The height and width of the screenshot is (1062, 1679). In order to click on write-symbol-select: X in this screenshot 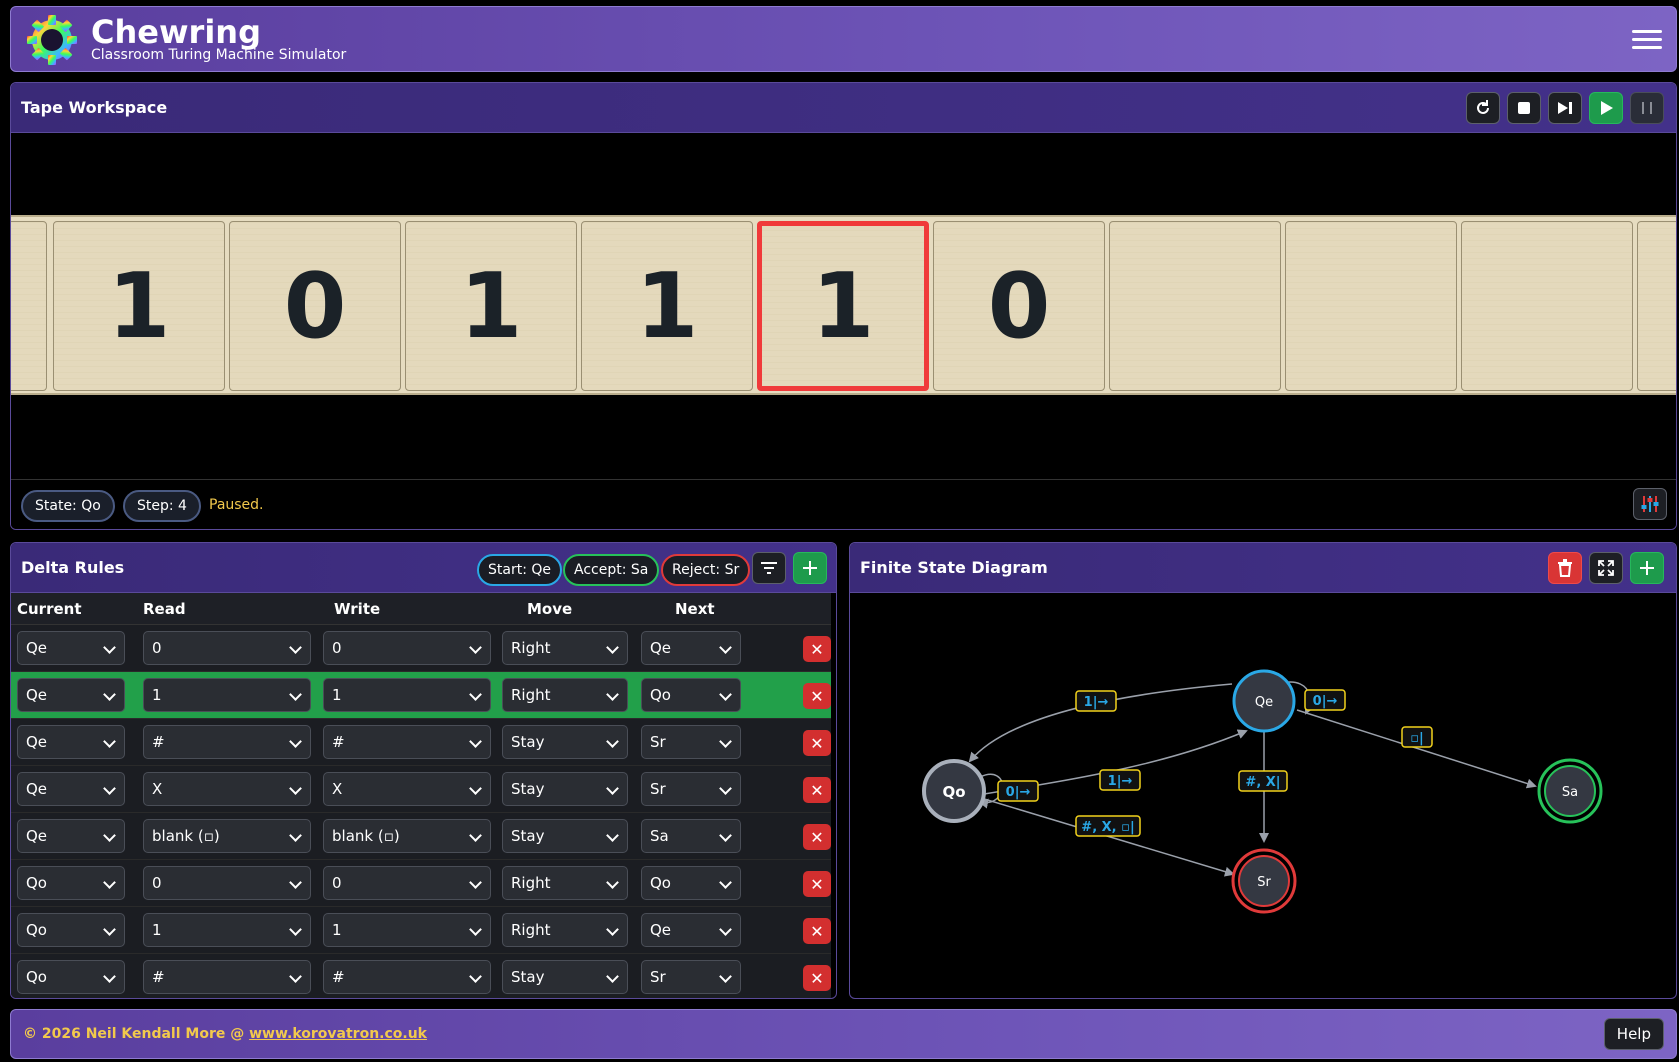, I will do `click(407, 789)`.